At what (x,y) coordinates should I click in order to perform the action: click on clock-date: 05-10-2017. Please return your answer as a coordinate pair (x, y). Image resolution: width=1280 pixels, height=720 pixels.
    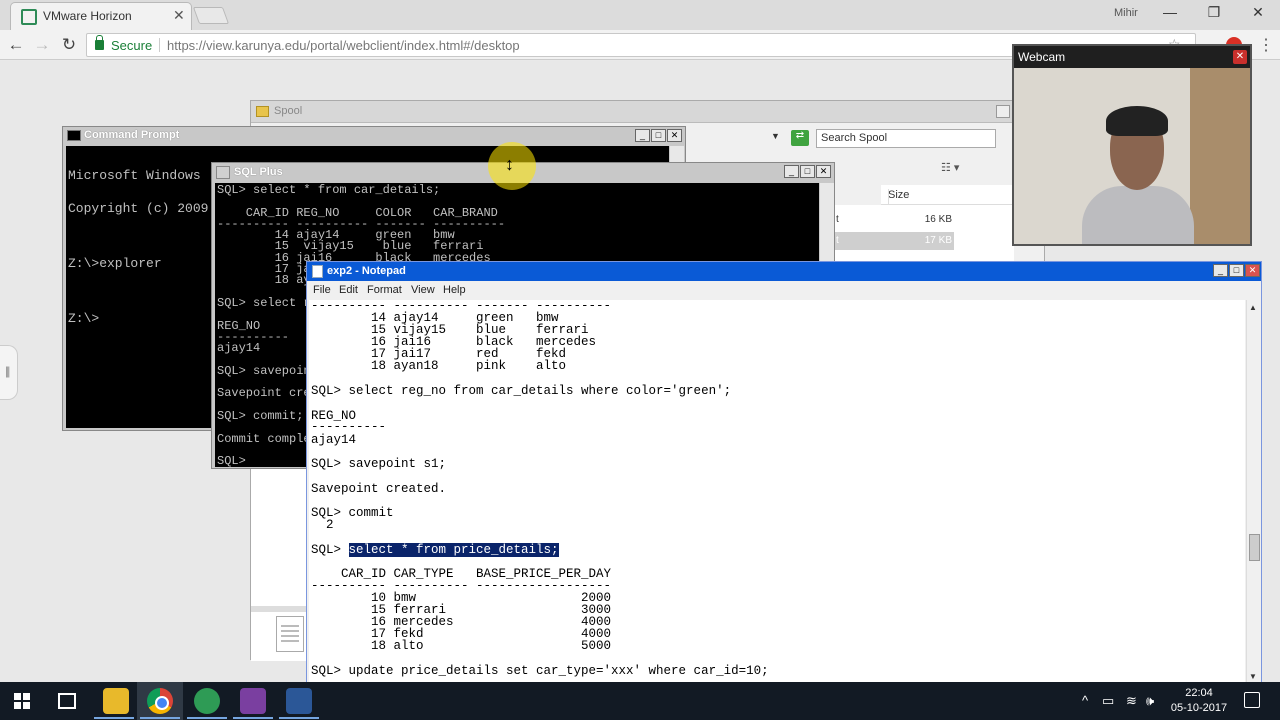
    Looking at the image, I should click on (1199, 708).